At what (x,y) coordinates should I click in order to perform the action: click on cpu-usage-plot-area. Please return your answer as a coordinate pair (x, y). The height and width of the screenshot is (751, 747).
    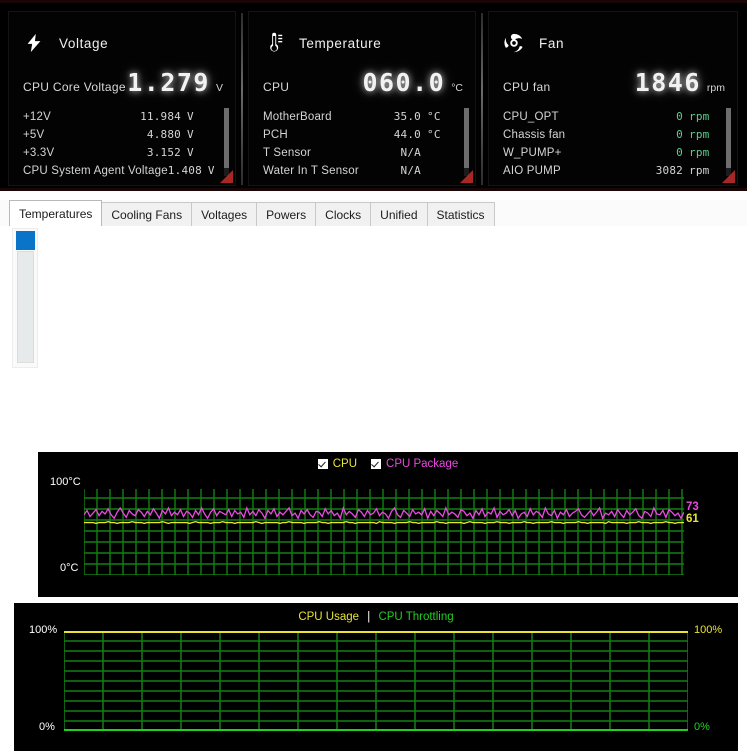
    Looking at the image, I should click on (376, 681).